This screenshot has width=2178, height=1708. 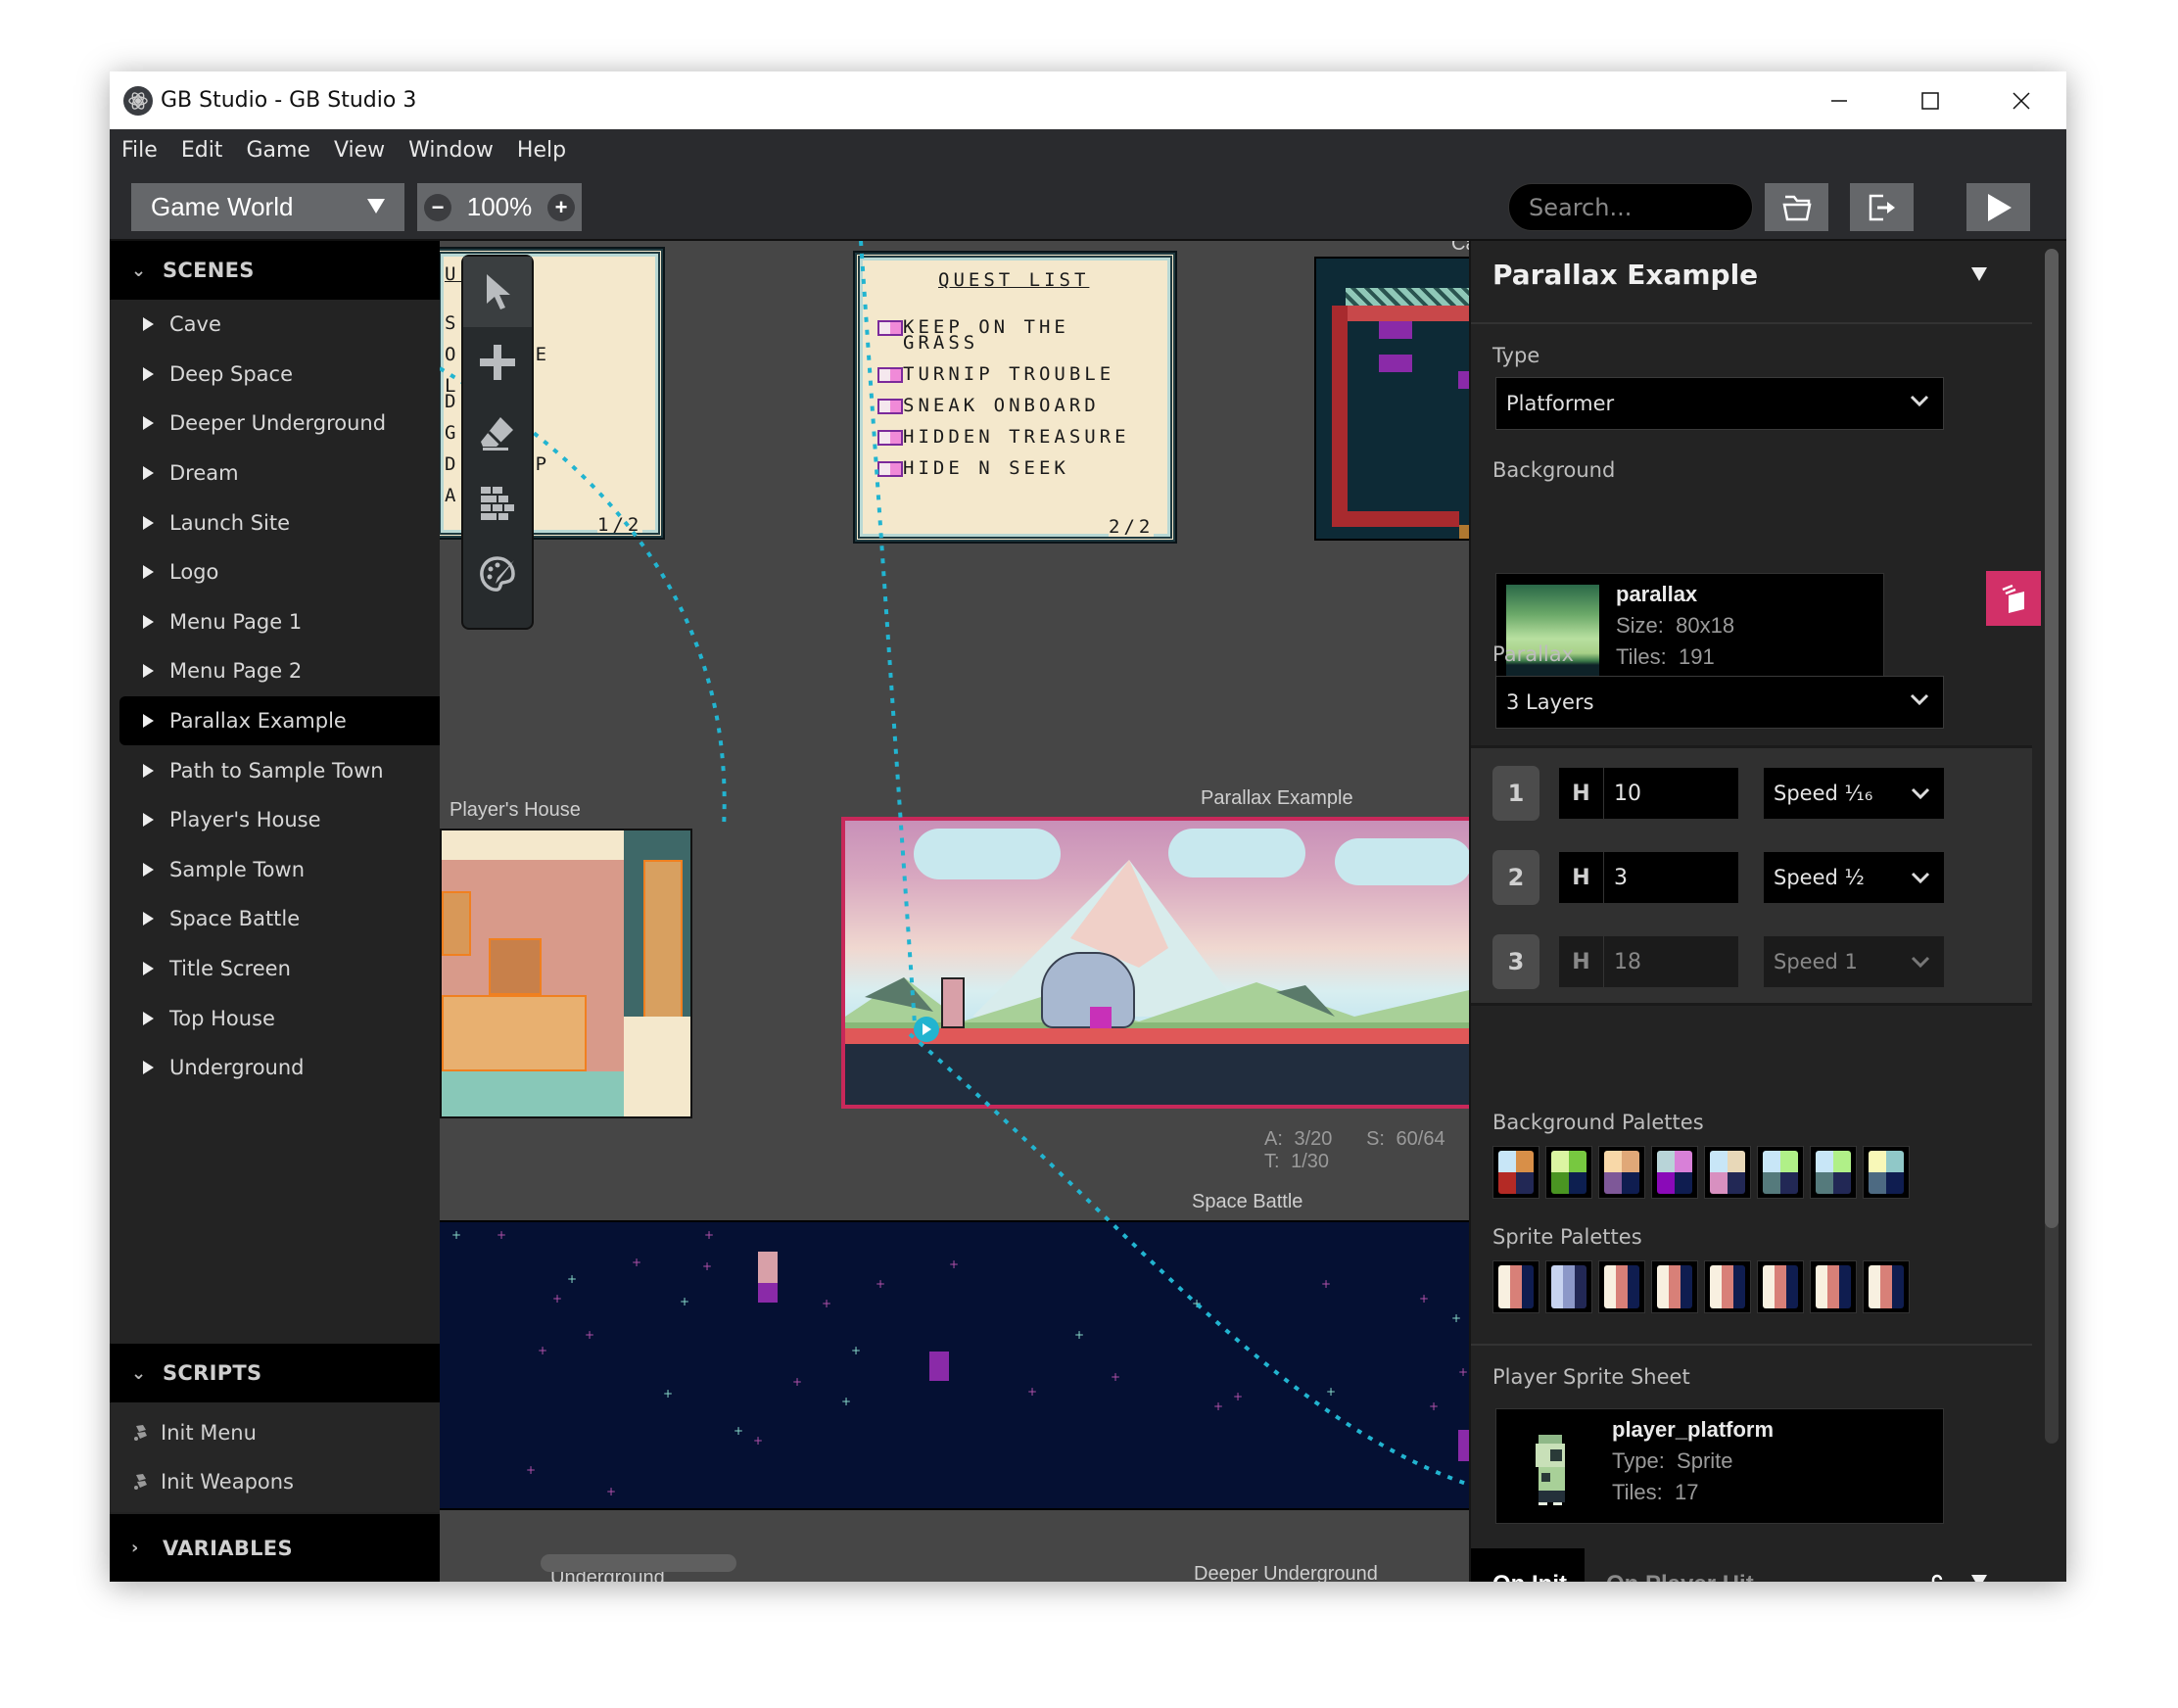 I want to click on parallax-select: 3 Layers, so click(x=1719, y=702).